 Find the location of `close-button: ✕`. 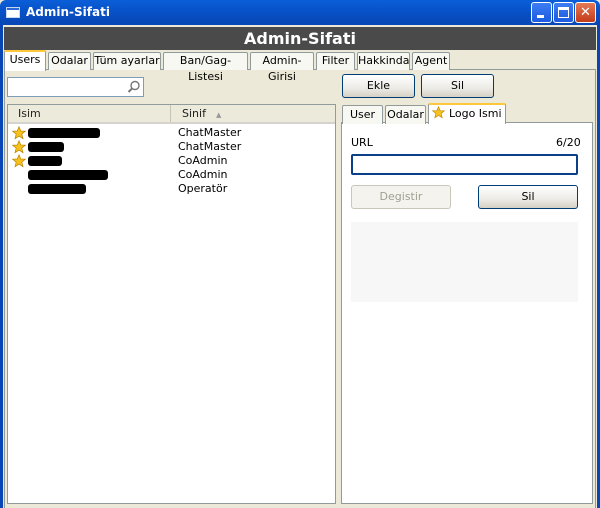

close-button: ✕ is located at coordinates (585, 12).